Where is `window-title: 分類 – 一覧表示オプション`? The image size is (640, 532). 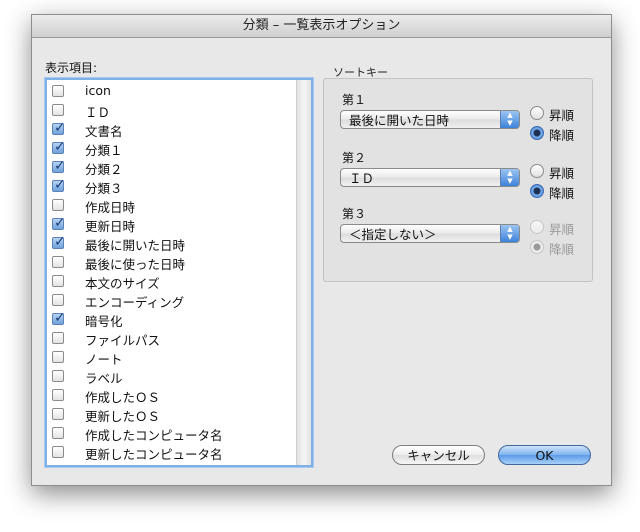
window-title: 分類 – 一覧表示オプション is located at coordinates (321, 26).